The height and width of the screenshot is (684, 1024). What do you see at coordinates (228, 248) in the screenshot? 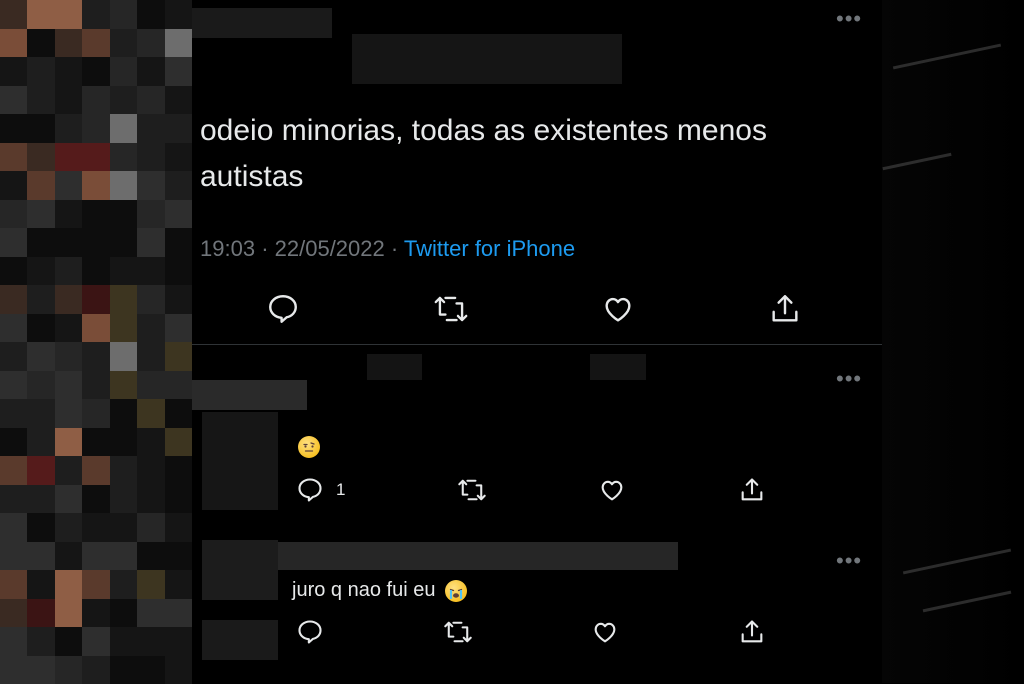
I see `tweet-time: 19:03` at bounding box center [228, 248].